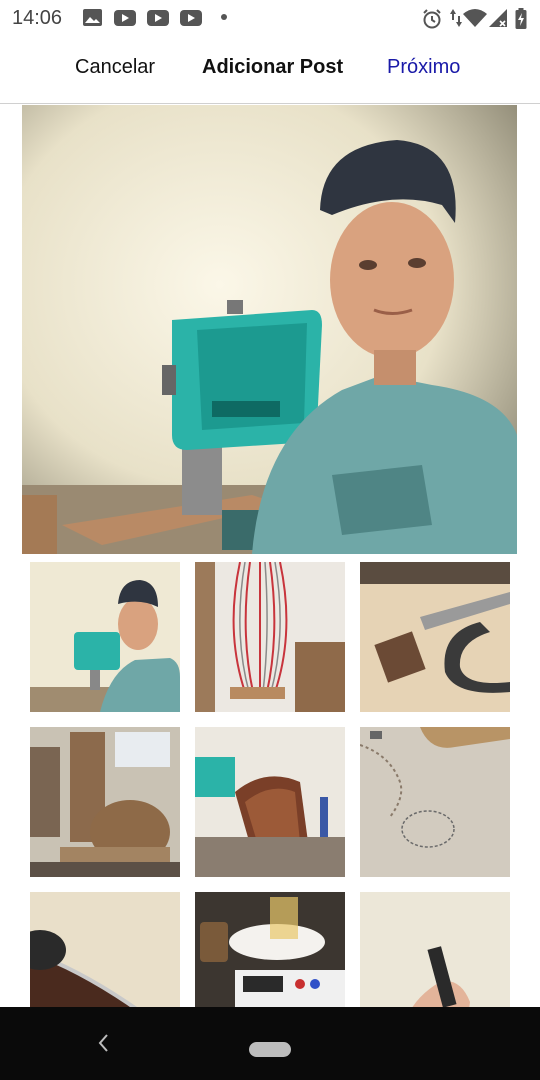 Image resolution: width=540 pixels, height=1080 pixels. What do you see at coordinates (456, 18) in the screenshot?
I see `data-arrows-icon` at bounding box center [456, 18].